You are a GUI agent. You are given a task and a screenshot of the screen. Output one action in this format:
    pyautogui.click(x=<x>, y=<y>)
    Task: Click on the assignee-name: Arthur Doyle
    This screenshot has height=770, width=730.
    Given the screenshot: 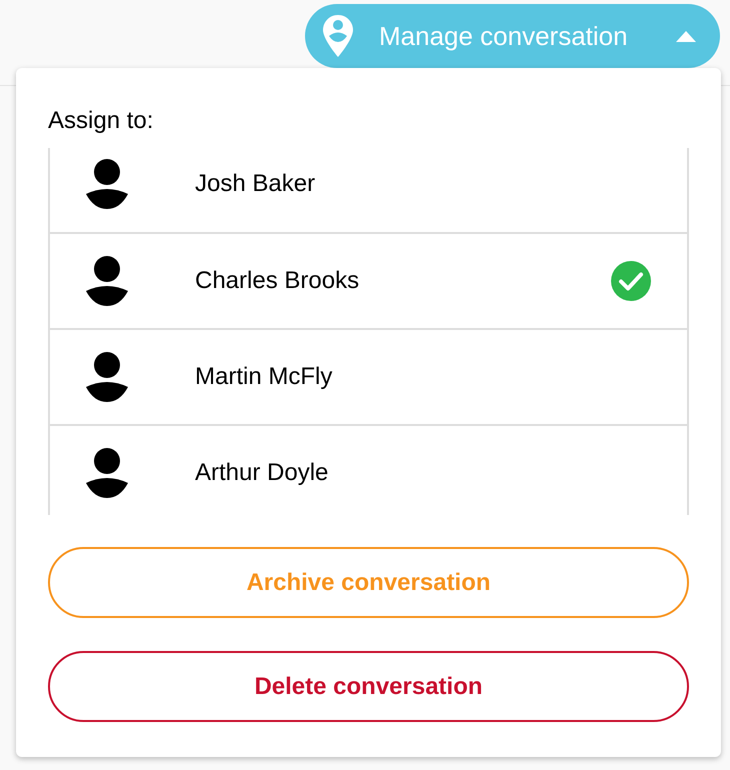 What is the action you would take?
    pyautogui.click(x=262, y=473)
    